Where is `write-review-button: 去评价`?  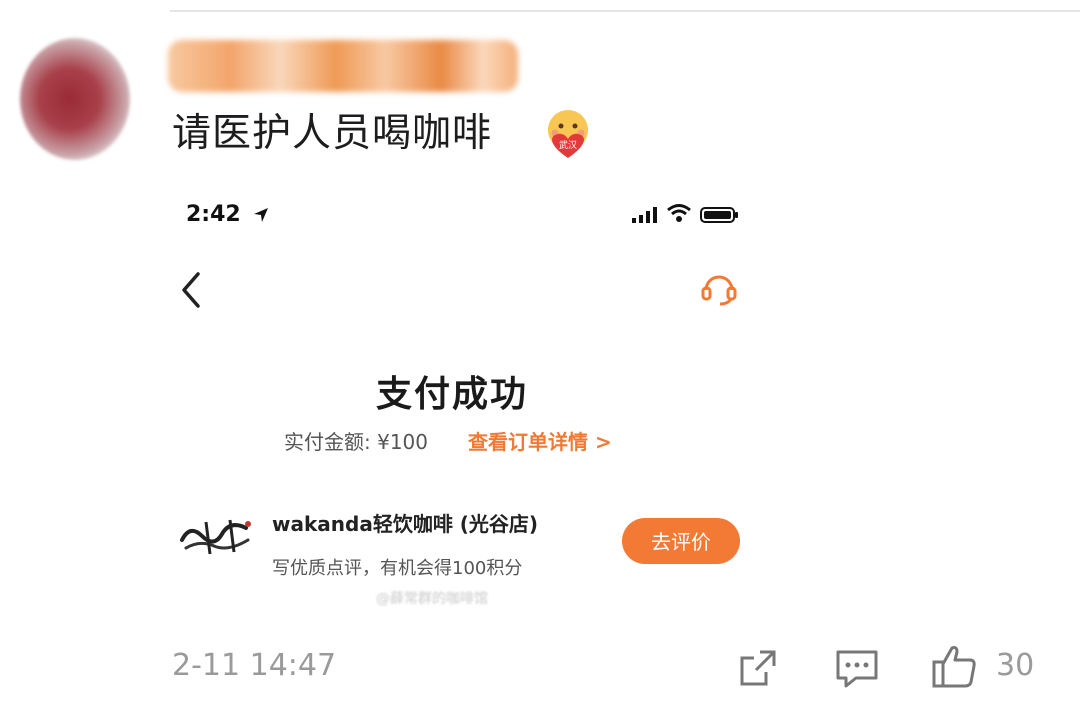 write-review-button: 去评价 is located at coordinates (681, 541).